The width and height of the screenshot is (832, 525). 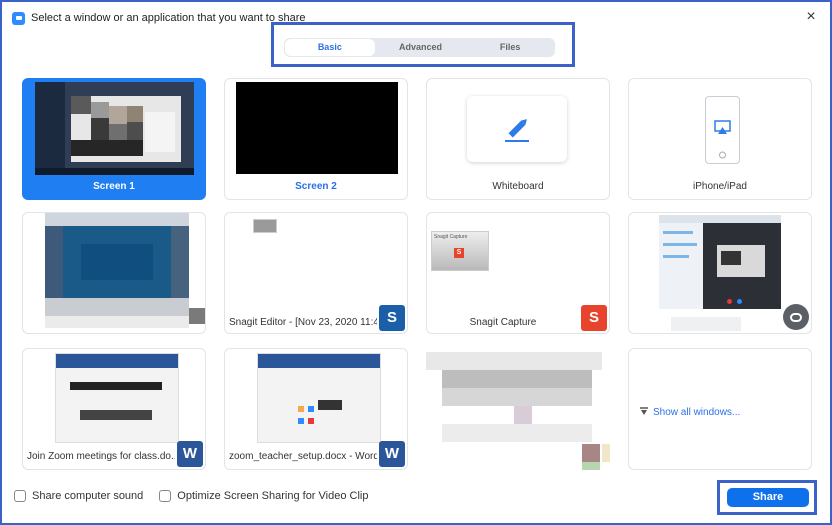 What do you see at coordinates (510, 47) in the screenshot?
I see `tab-files: Files` at bounding box center [510, 47].